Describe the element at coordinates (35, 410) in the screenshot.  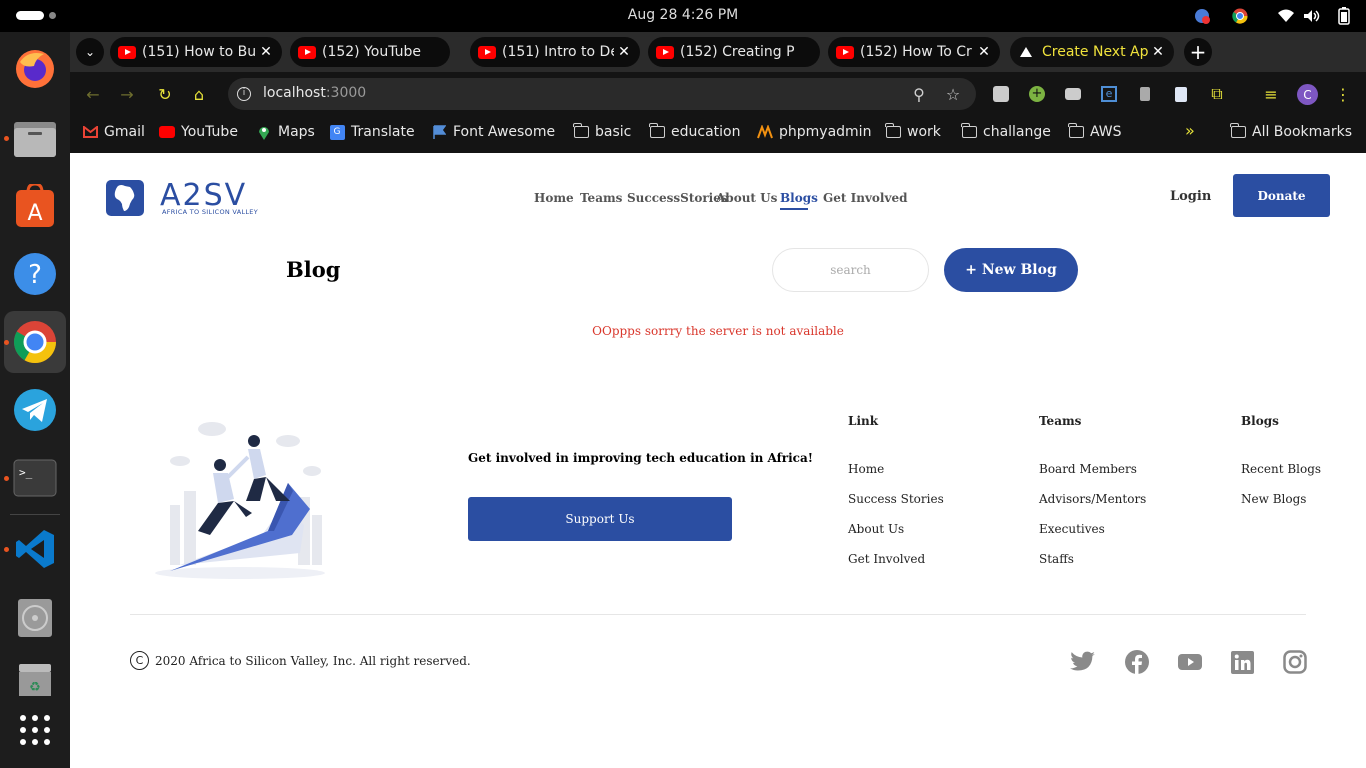
I see `telegram-icon` at that location.